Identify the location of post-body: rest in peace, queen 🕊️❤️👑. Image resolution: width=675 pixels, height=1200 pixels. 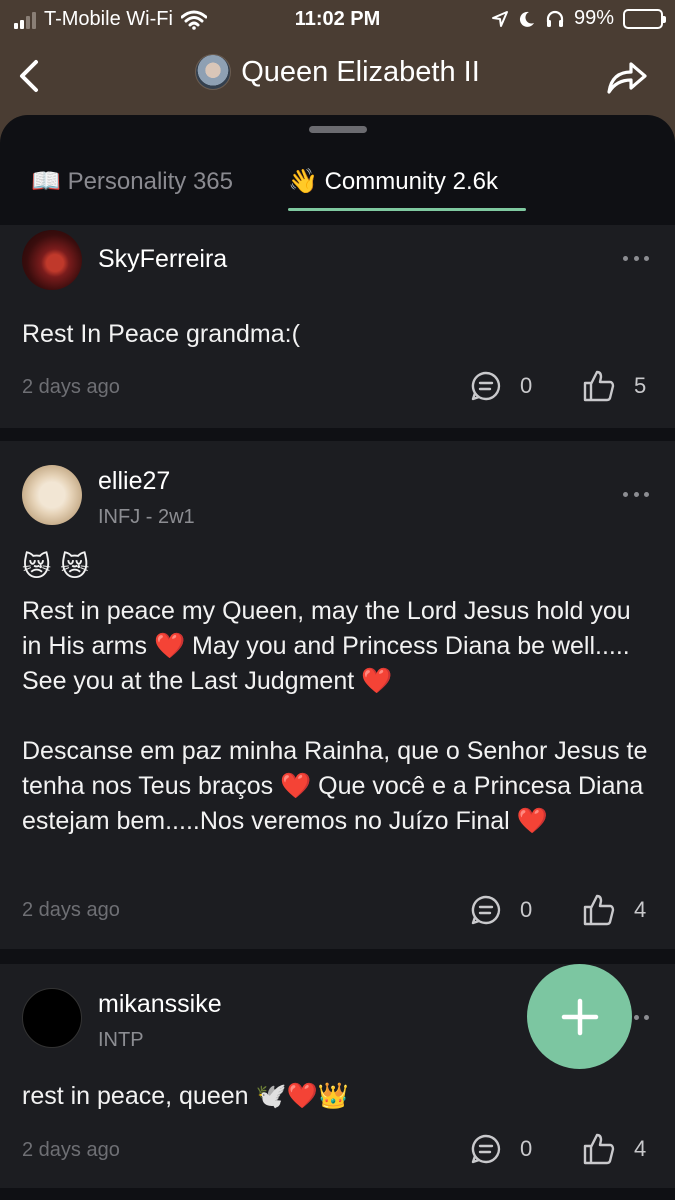
(185, 1096).